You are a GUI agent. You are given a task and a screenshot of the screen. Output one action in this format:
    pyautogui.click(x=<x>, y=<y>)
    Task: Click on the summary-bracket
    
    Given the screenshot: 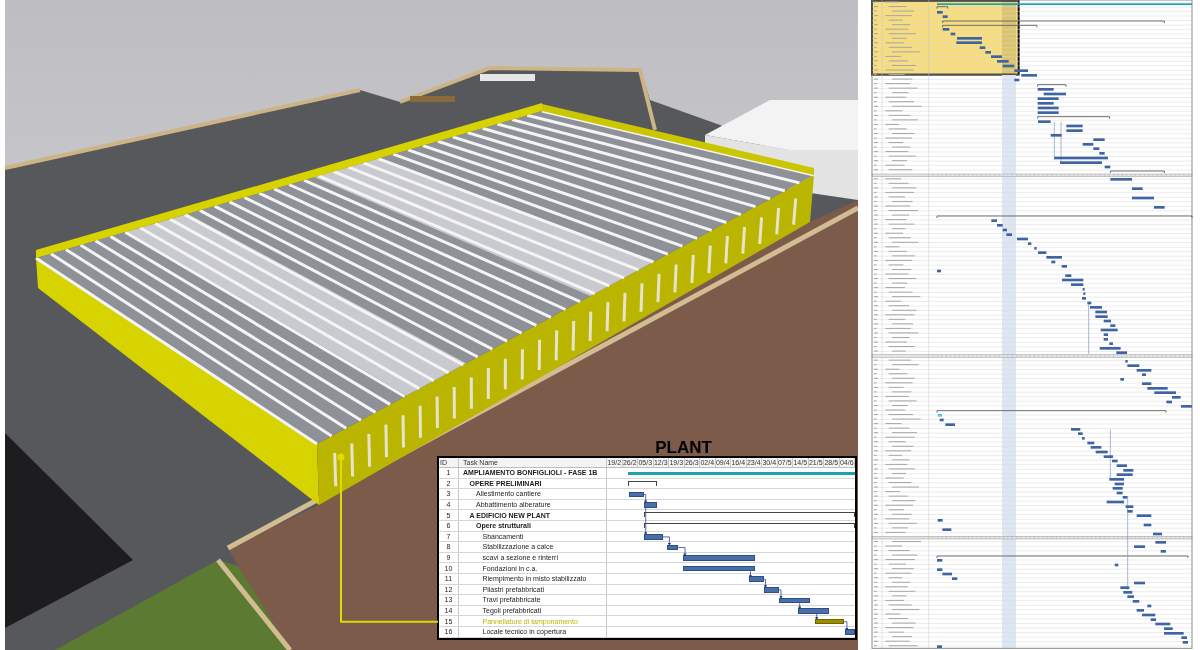 What is the action you would take?
    pyautogui.click(x=642, y=483)
    